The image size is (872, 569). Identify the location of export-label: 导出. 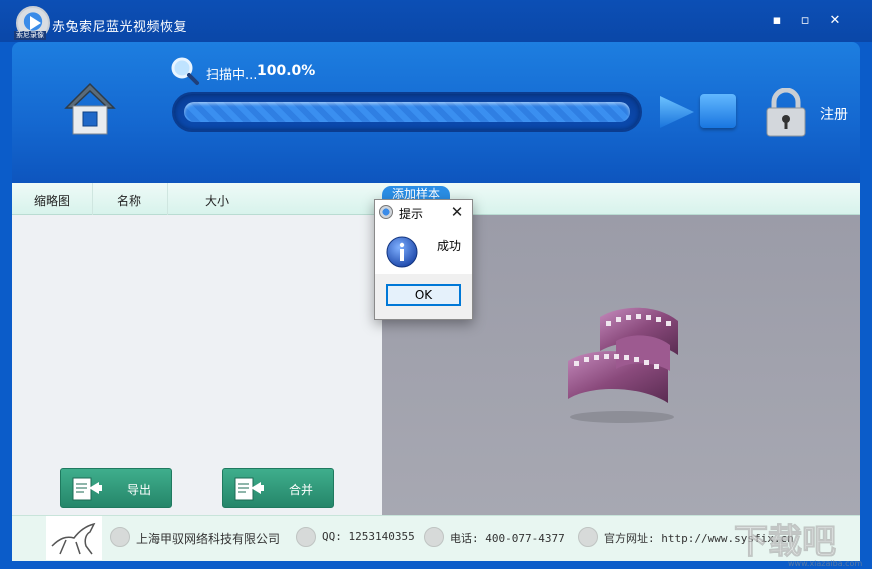
(139, 490).